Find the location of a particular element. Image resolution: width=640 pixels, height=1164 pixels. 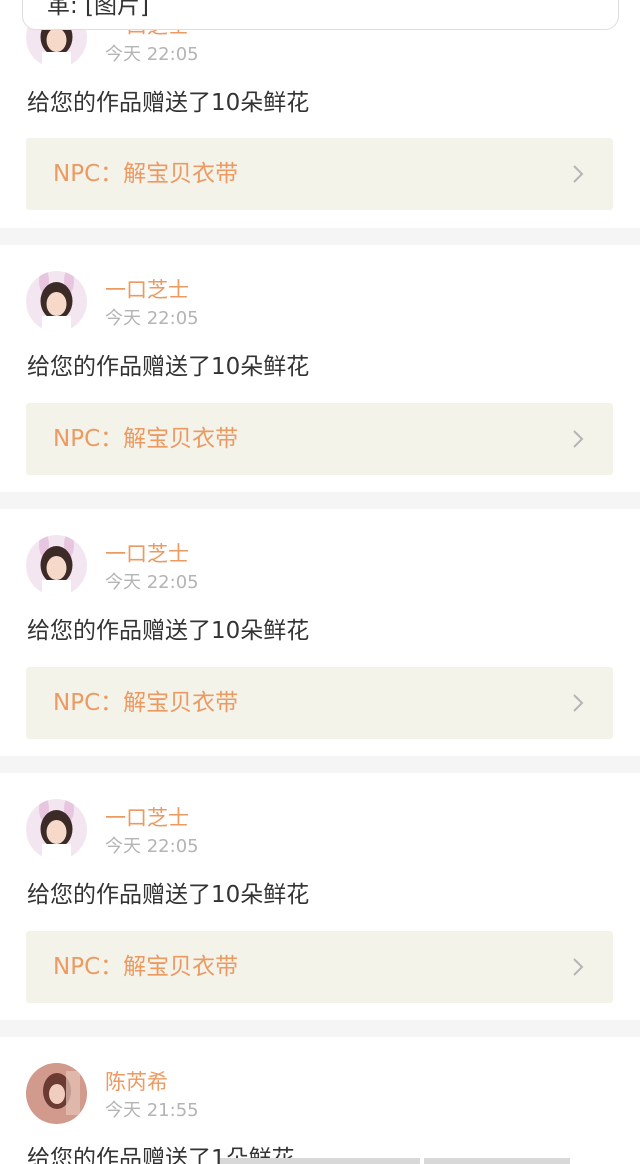

reply-preview-text: 革: [图片] is located at coordinates (98, 9).